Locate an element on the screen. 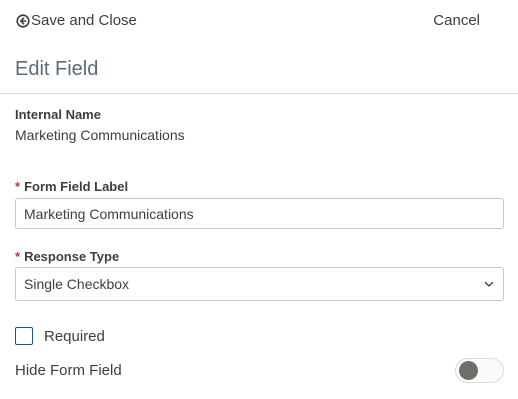 The height and width of the screenshot is (399, 518). response-type-select: Single Checkbox is located at coordinates (259, 284).